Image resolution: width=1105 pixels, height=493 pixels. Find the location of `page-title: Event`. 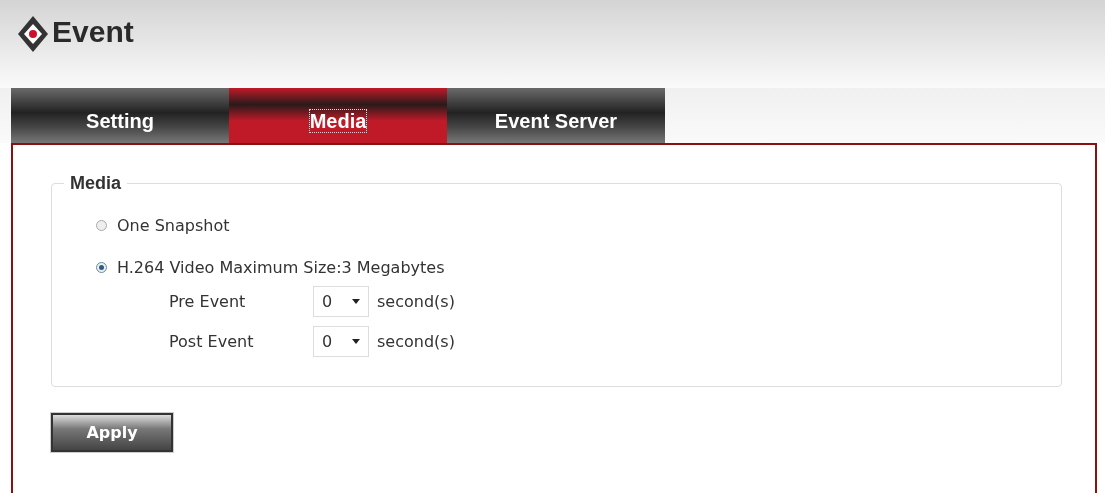

page-title: Event is located at coordinates (93, 32).